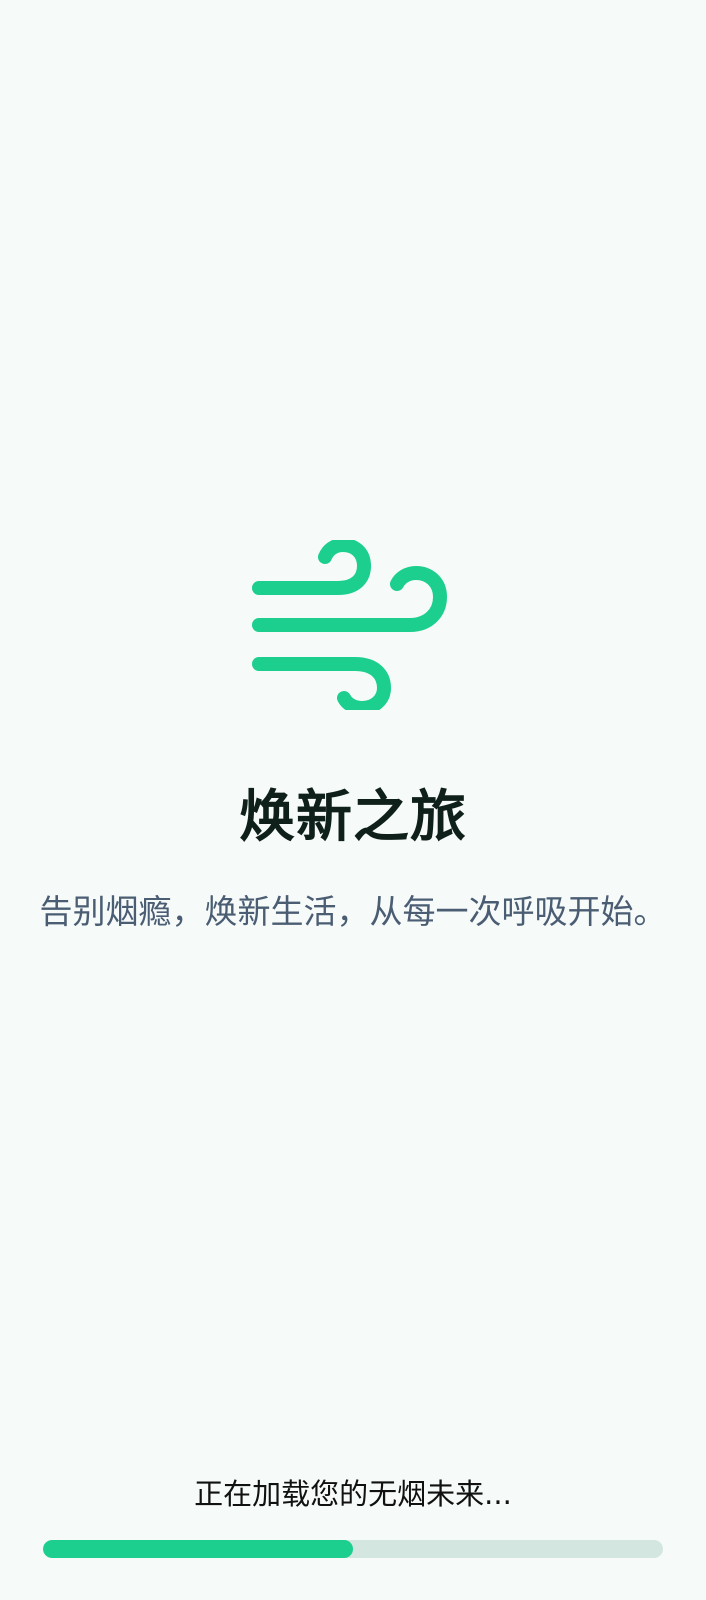  What do you see at coordinates (353, 817) in the screenshot?
I see `app-title: 焕新之旅` at bounding box center [353, 817].